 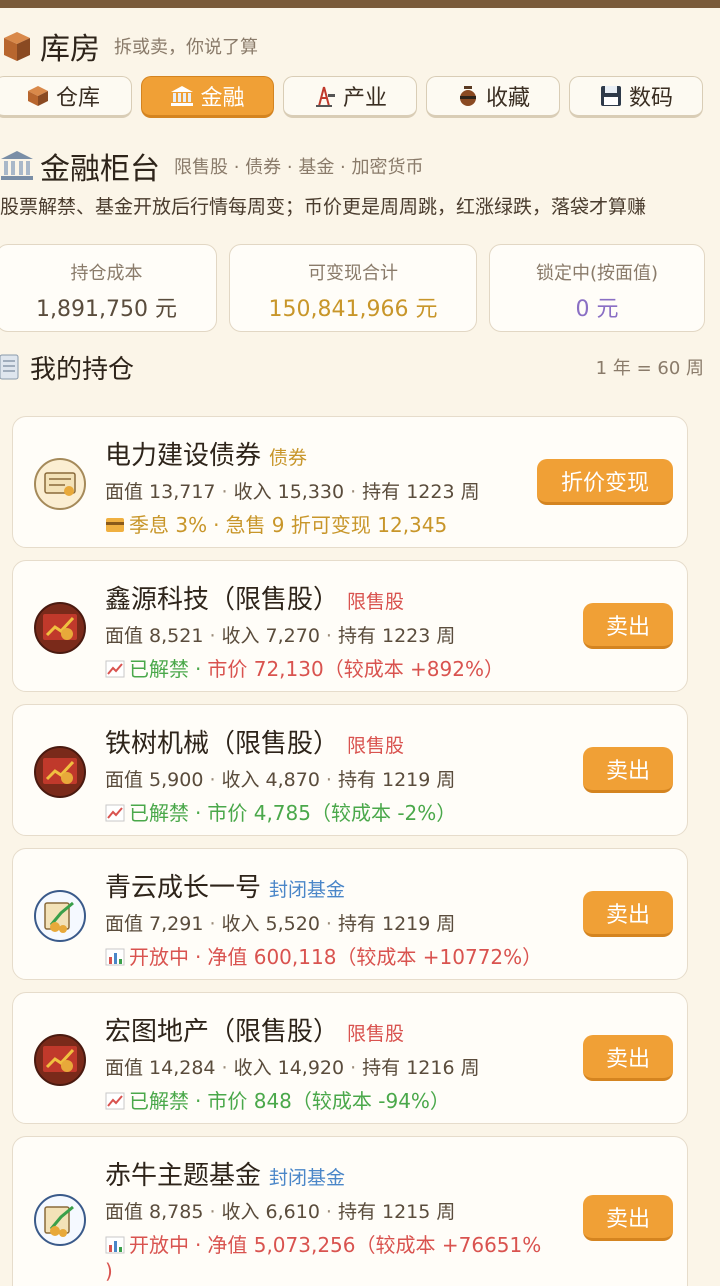 I want to click on holding-name: 宏图地产（限售股） 限售股, so click(x=254, y=1029).